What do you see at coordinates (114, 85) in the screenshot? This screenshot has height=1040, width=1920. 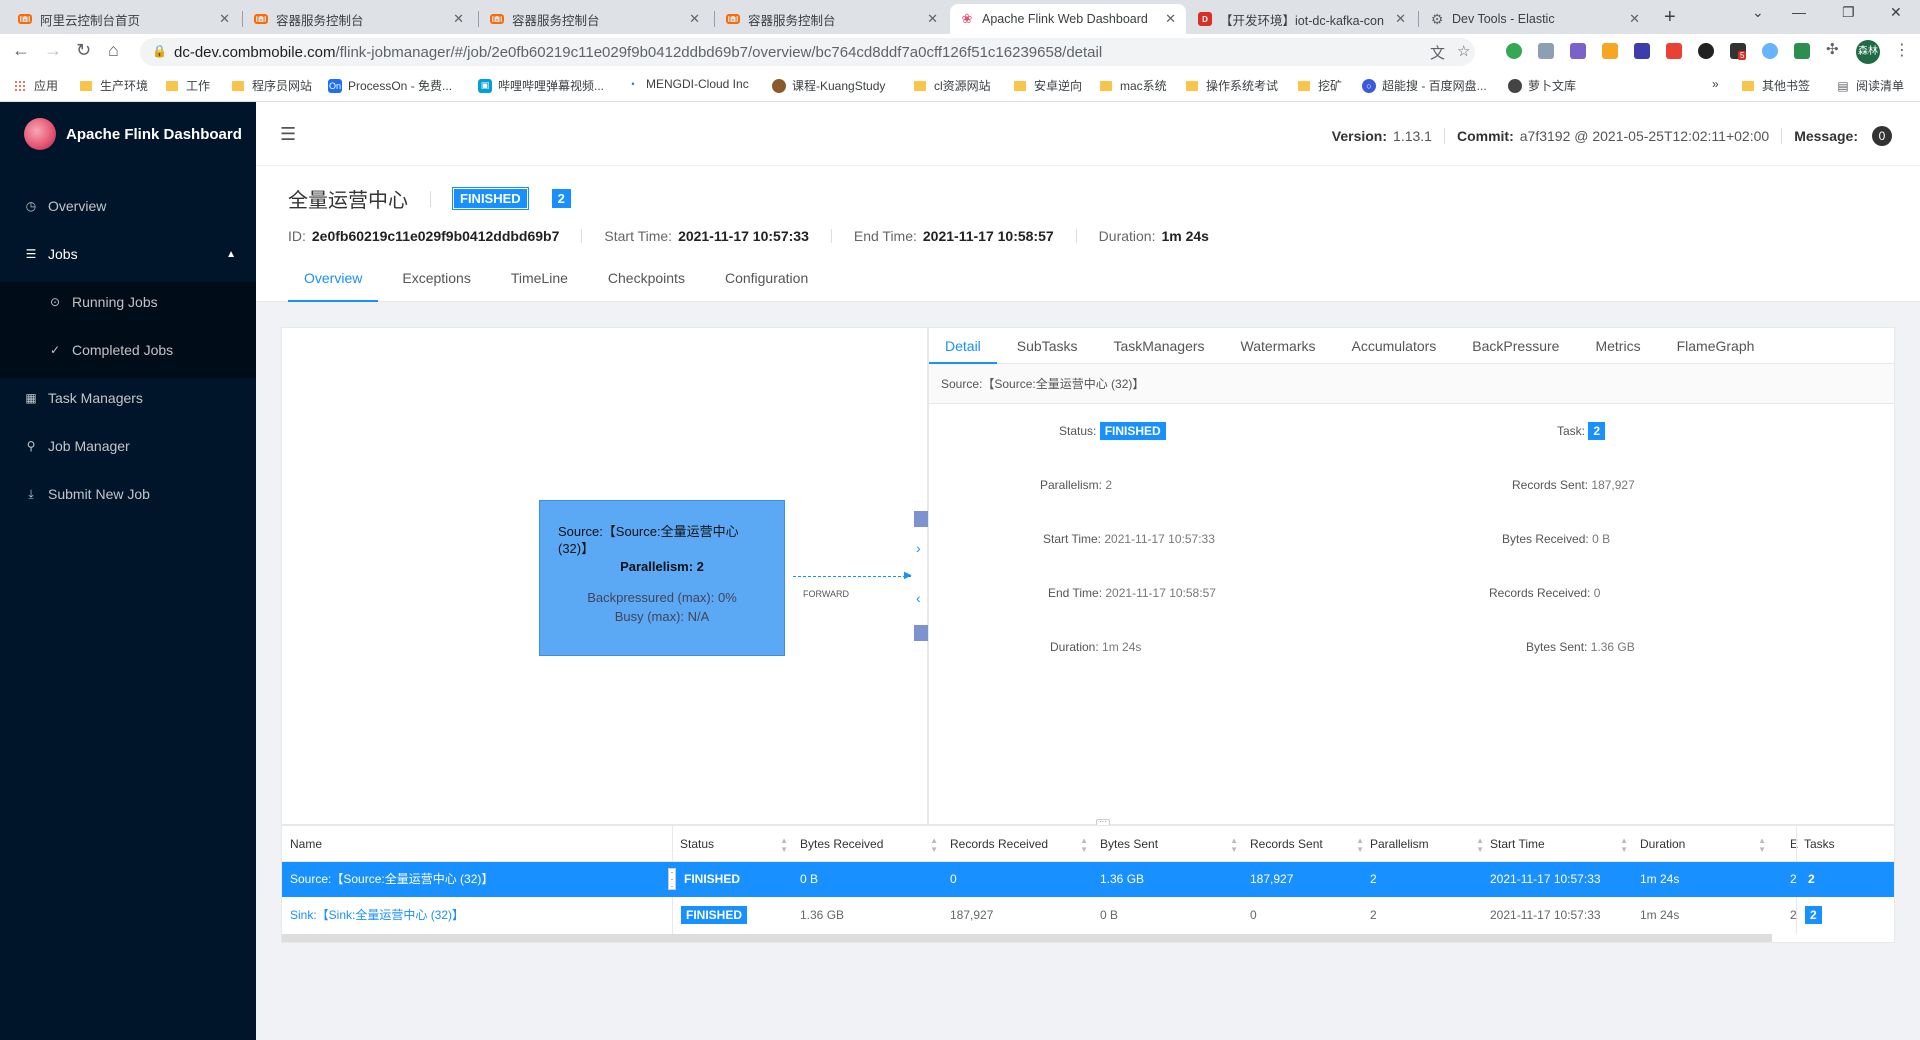 I see `bookmark-folder: 生产环境` at bounding box center [114, 85].